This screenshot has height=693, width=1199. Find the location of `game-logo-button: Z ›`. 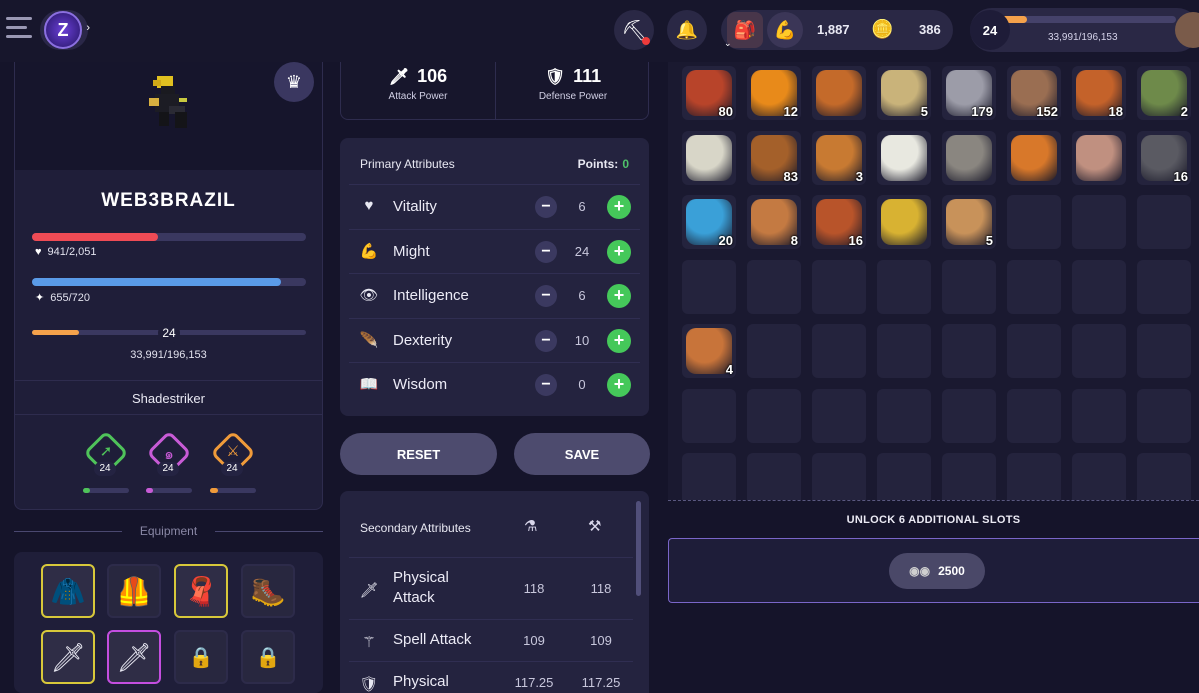

game-logo-button: Z › is located at coordinates (65, 30).